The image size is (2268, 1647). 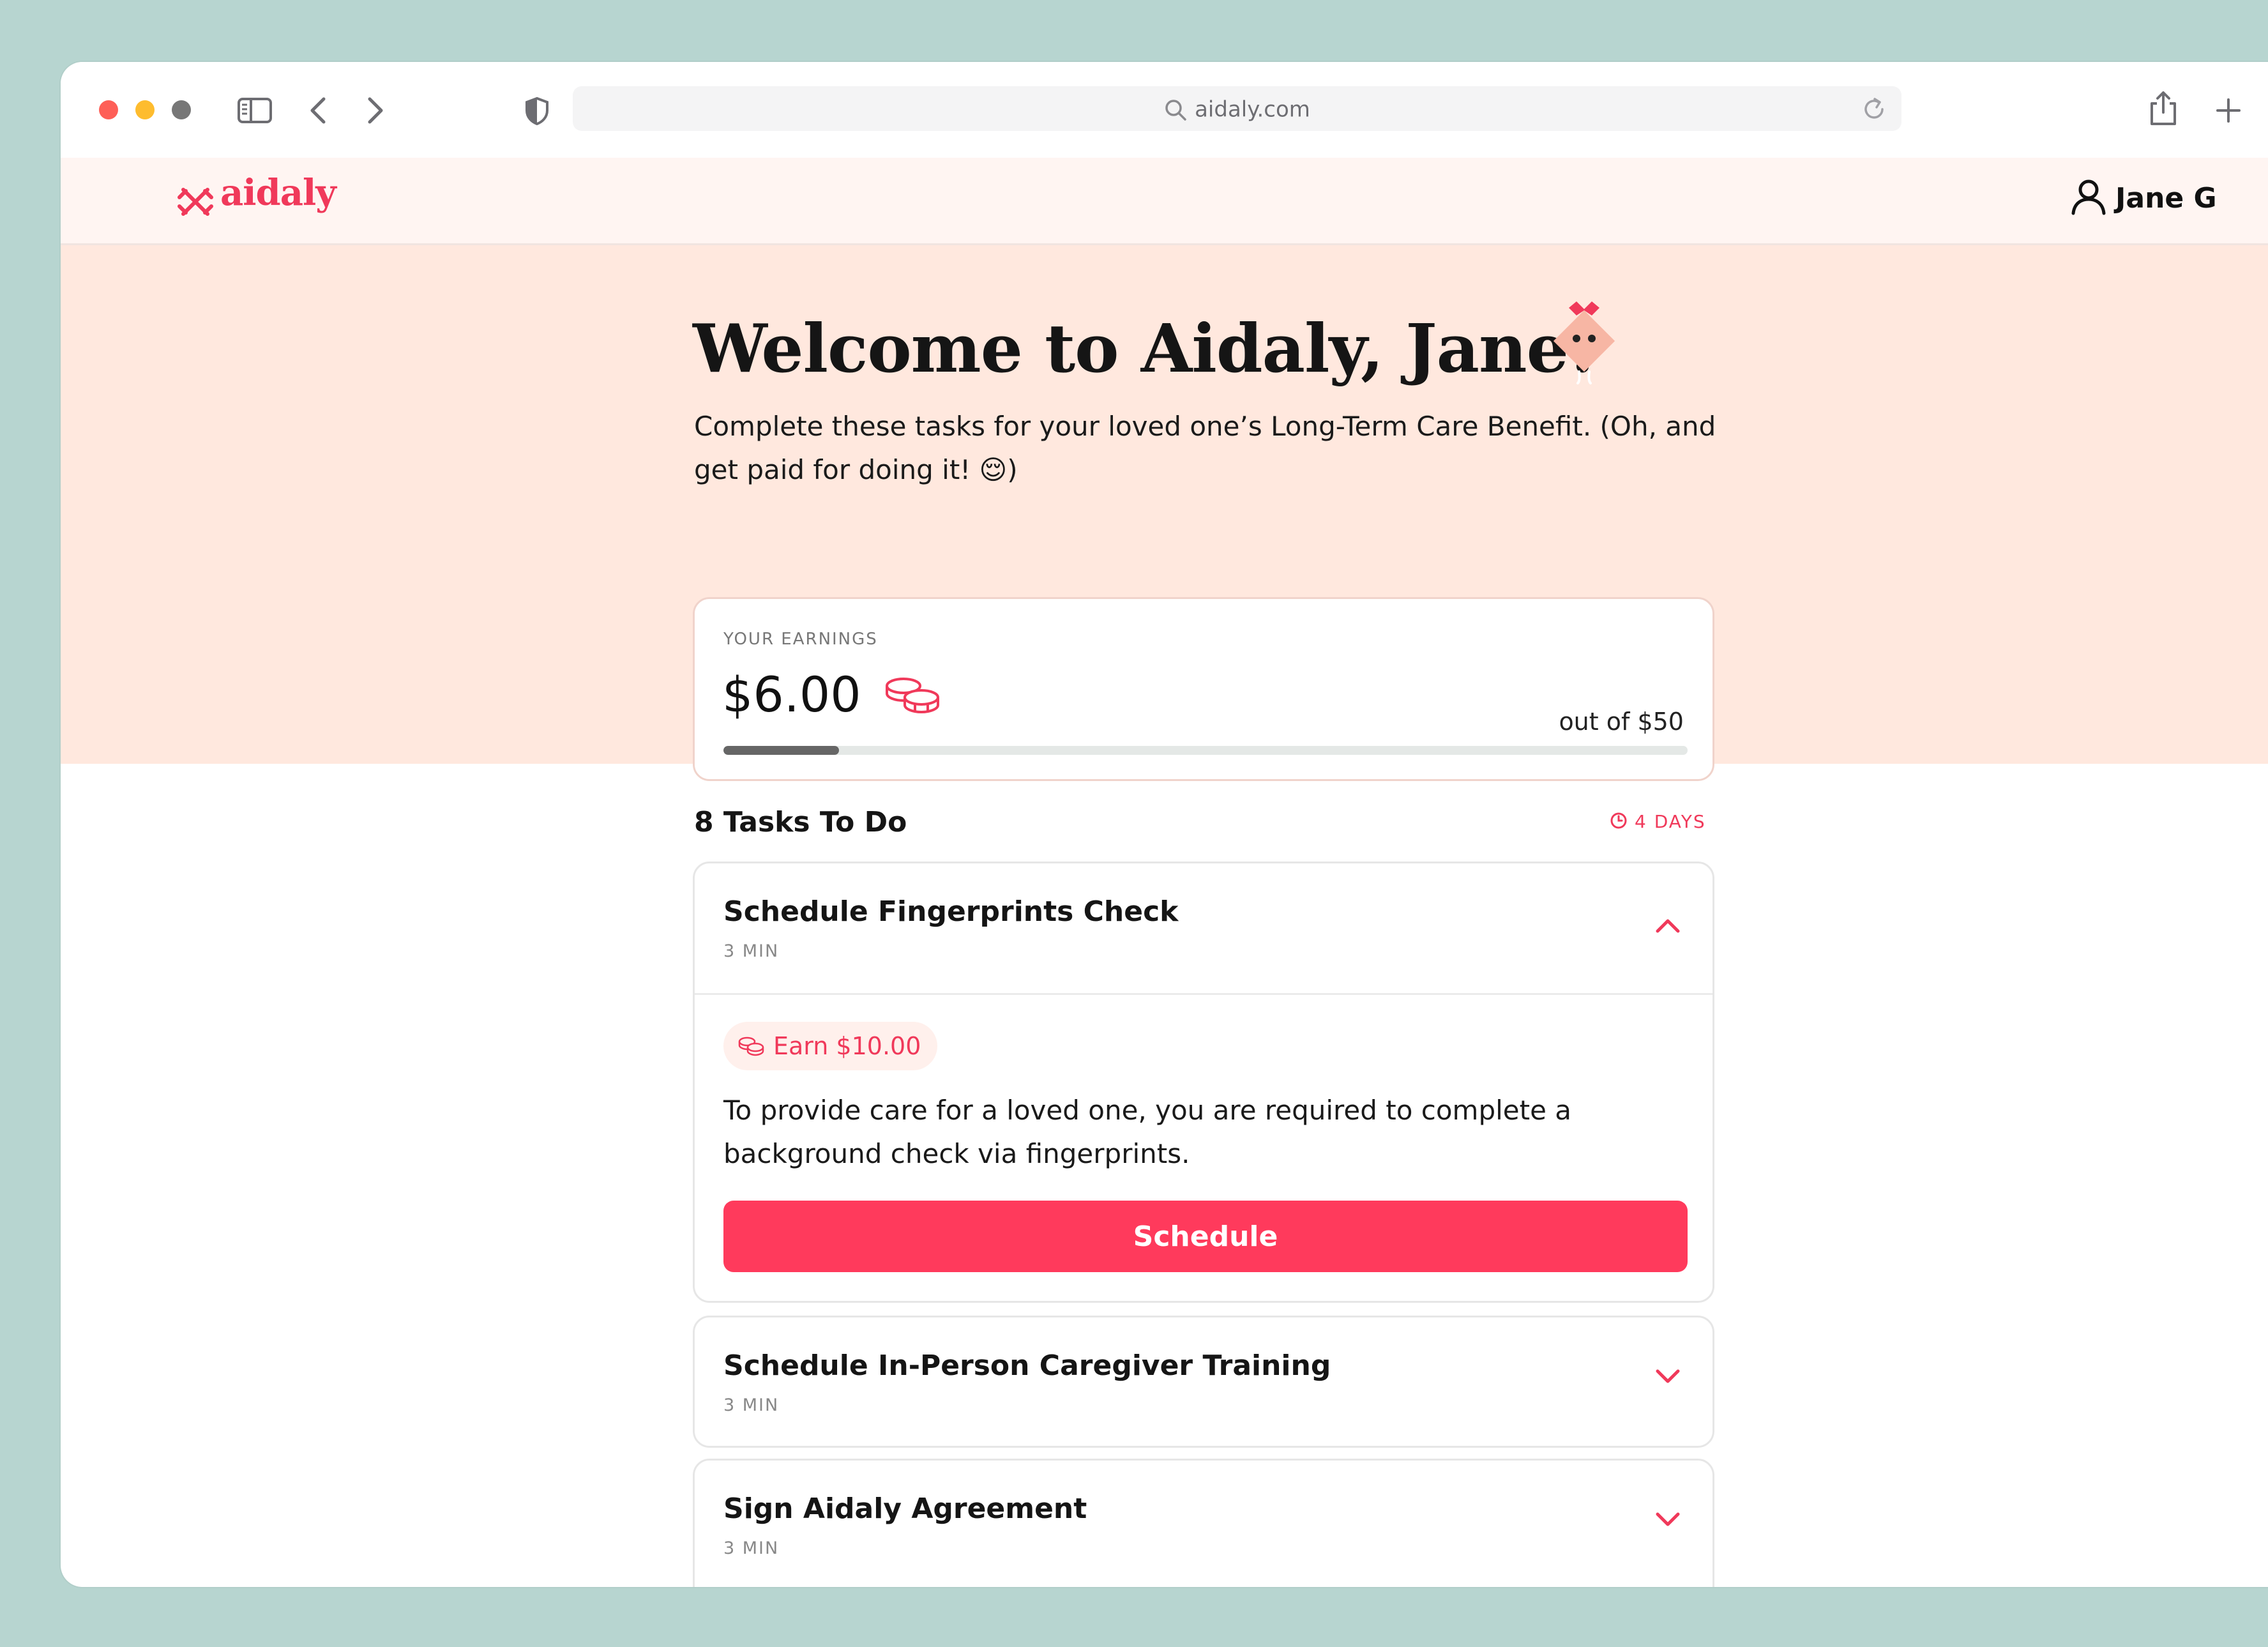 What do you see at coordinates (800, 639) in the screenshot?
I see `earnings-label: YOUR EARNINGS` at bounding box center [800, 639].